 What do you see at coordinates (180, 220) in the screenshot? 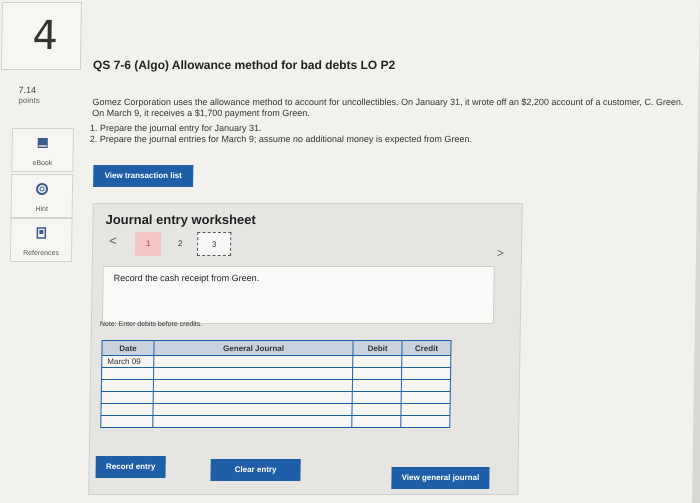
I see `worksheet-title: Journal entry worksheet` at bounding box center [180, 220].